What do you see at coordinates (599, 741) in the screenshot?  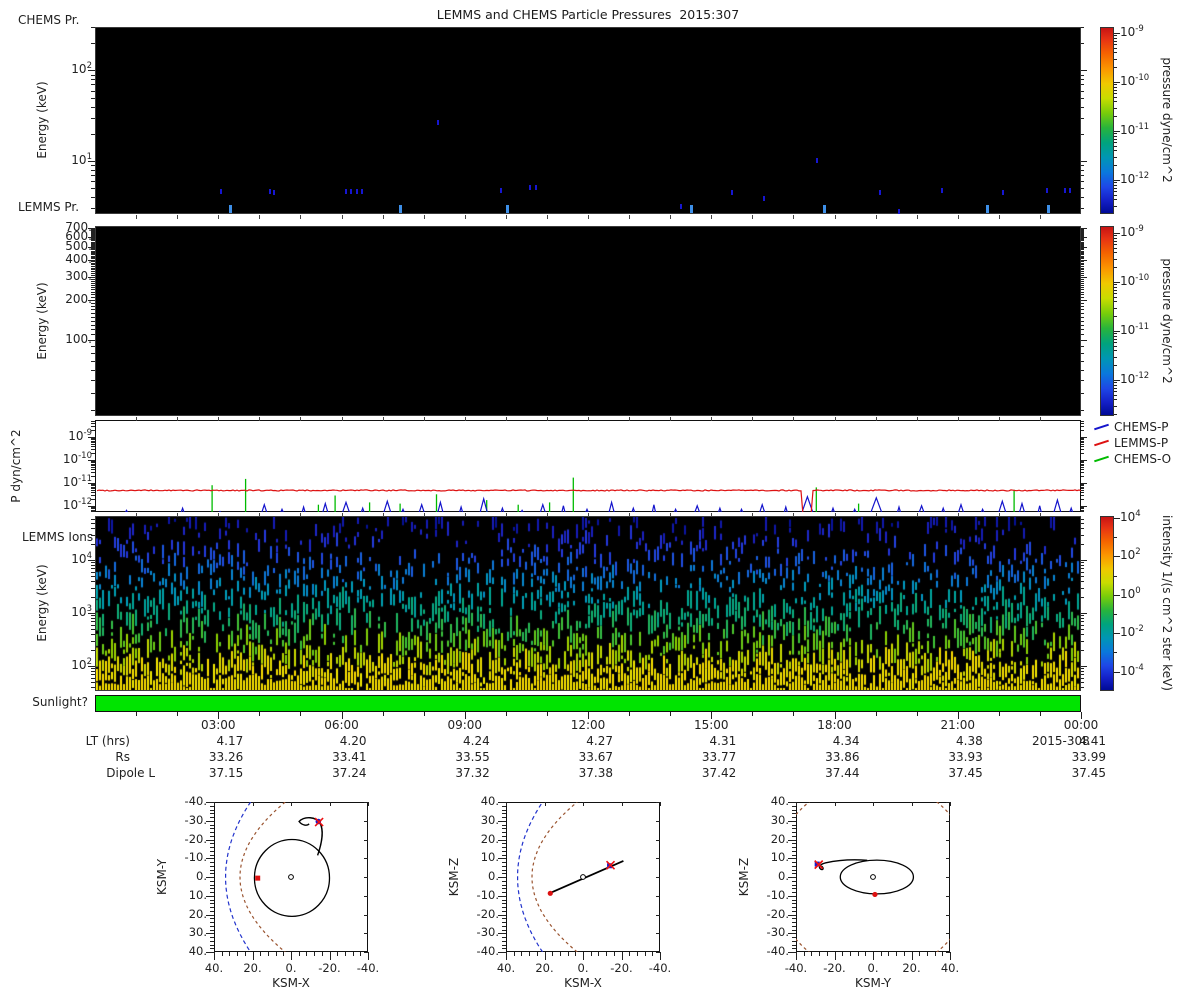 I see `ephemeris-value: 4.27` at bounding box center [599, 741].